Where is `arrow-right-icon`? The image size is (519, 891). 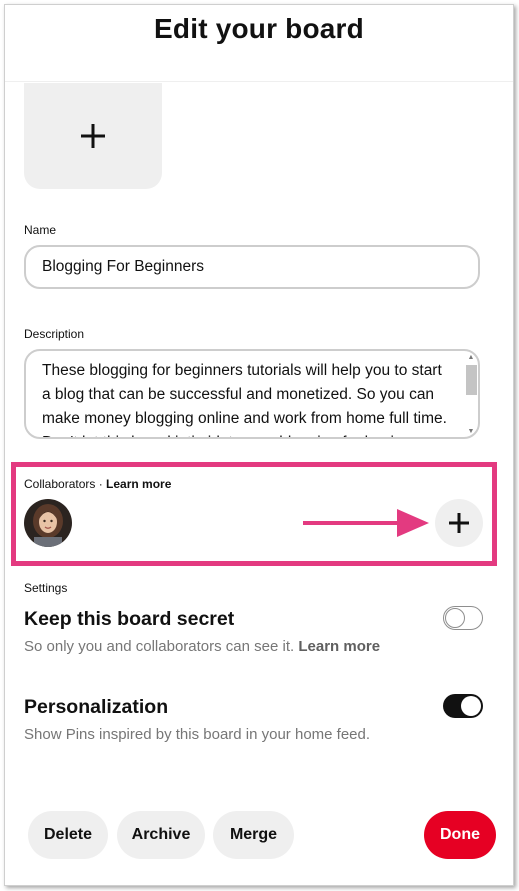 arrow-right-icon is located at coordinates (366, 523).